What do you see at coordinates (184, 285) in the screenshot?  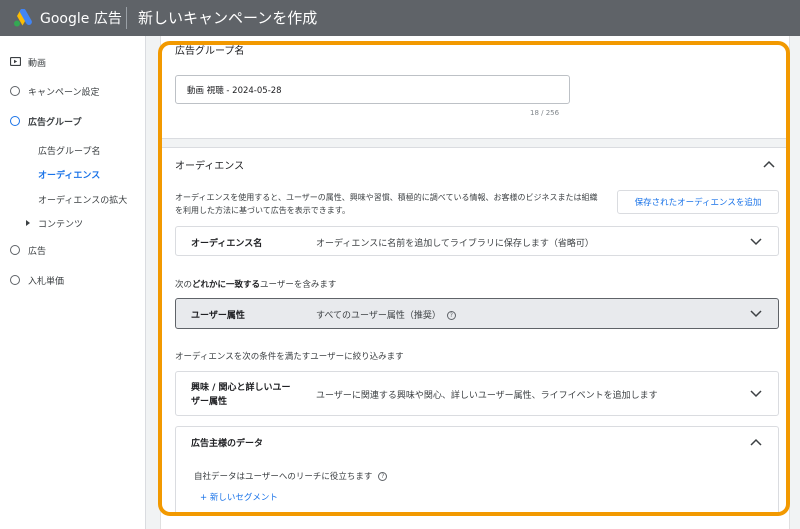 I see `match-prefix: 次の` at bounding box center [184, 285].